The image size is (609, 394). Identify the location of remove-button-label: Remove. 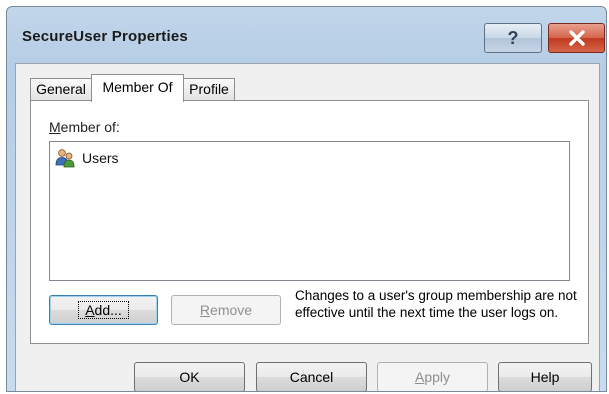
(226, 310).